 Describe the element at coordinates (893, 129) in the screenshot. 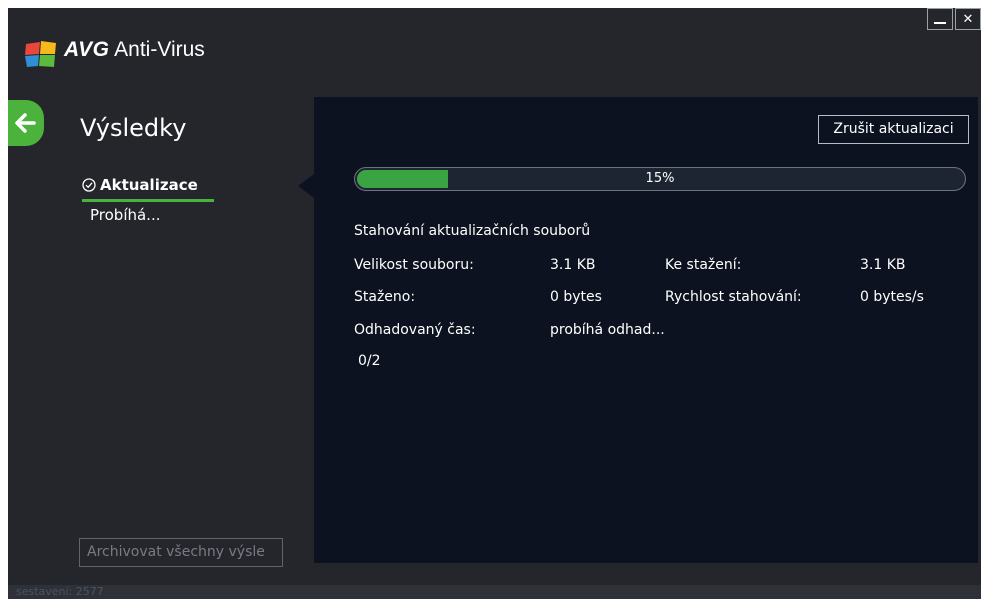

I see `cancel-update-button: Zrušit aktualizaci` at that location.